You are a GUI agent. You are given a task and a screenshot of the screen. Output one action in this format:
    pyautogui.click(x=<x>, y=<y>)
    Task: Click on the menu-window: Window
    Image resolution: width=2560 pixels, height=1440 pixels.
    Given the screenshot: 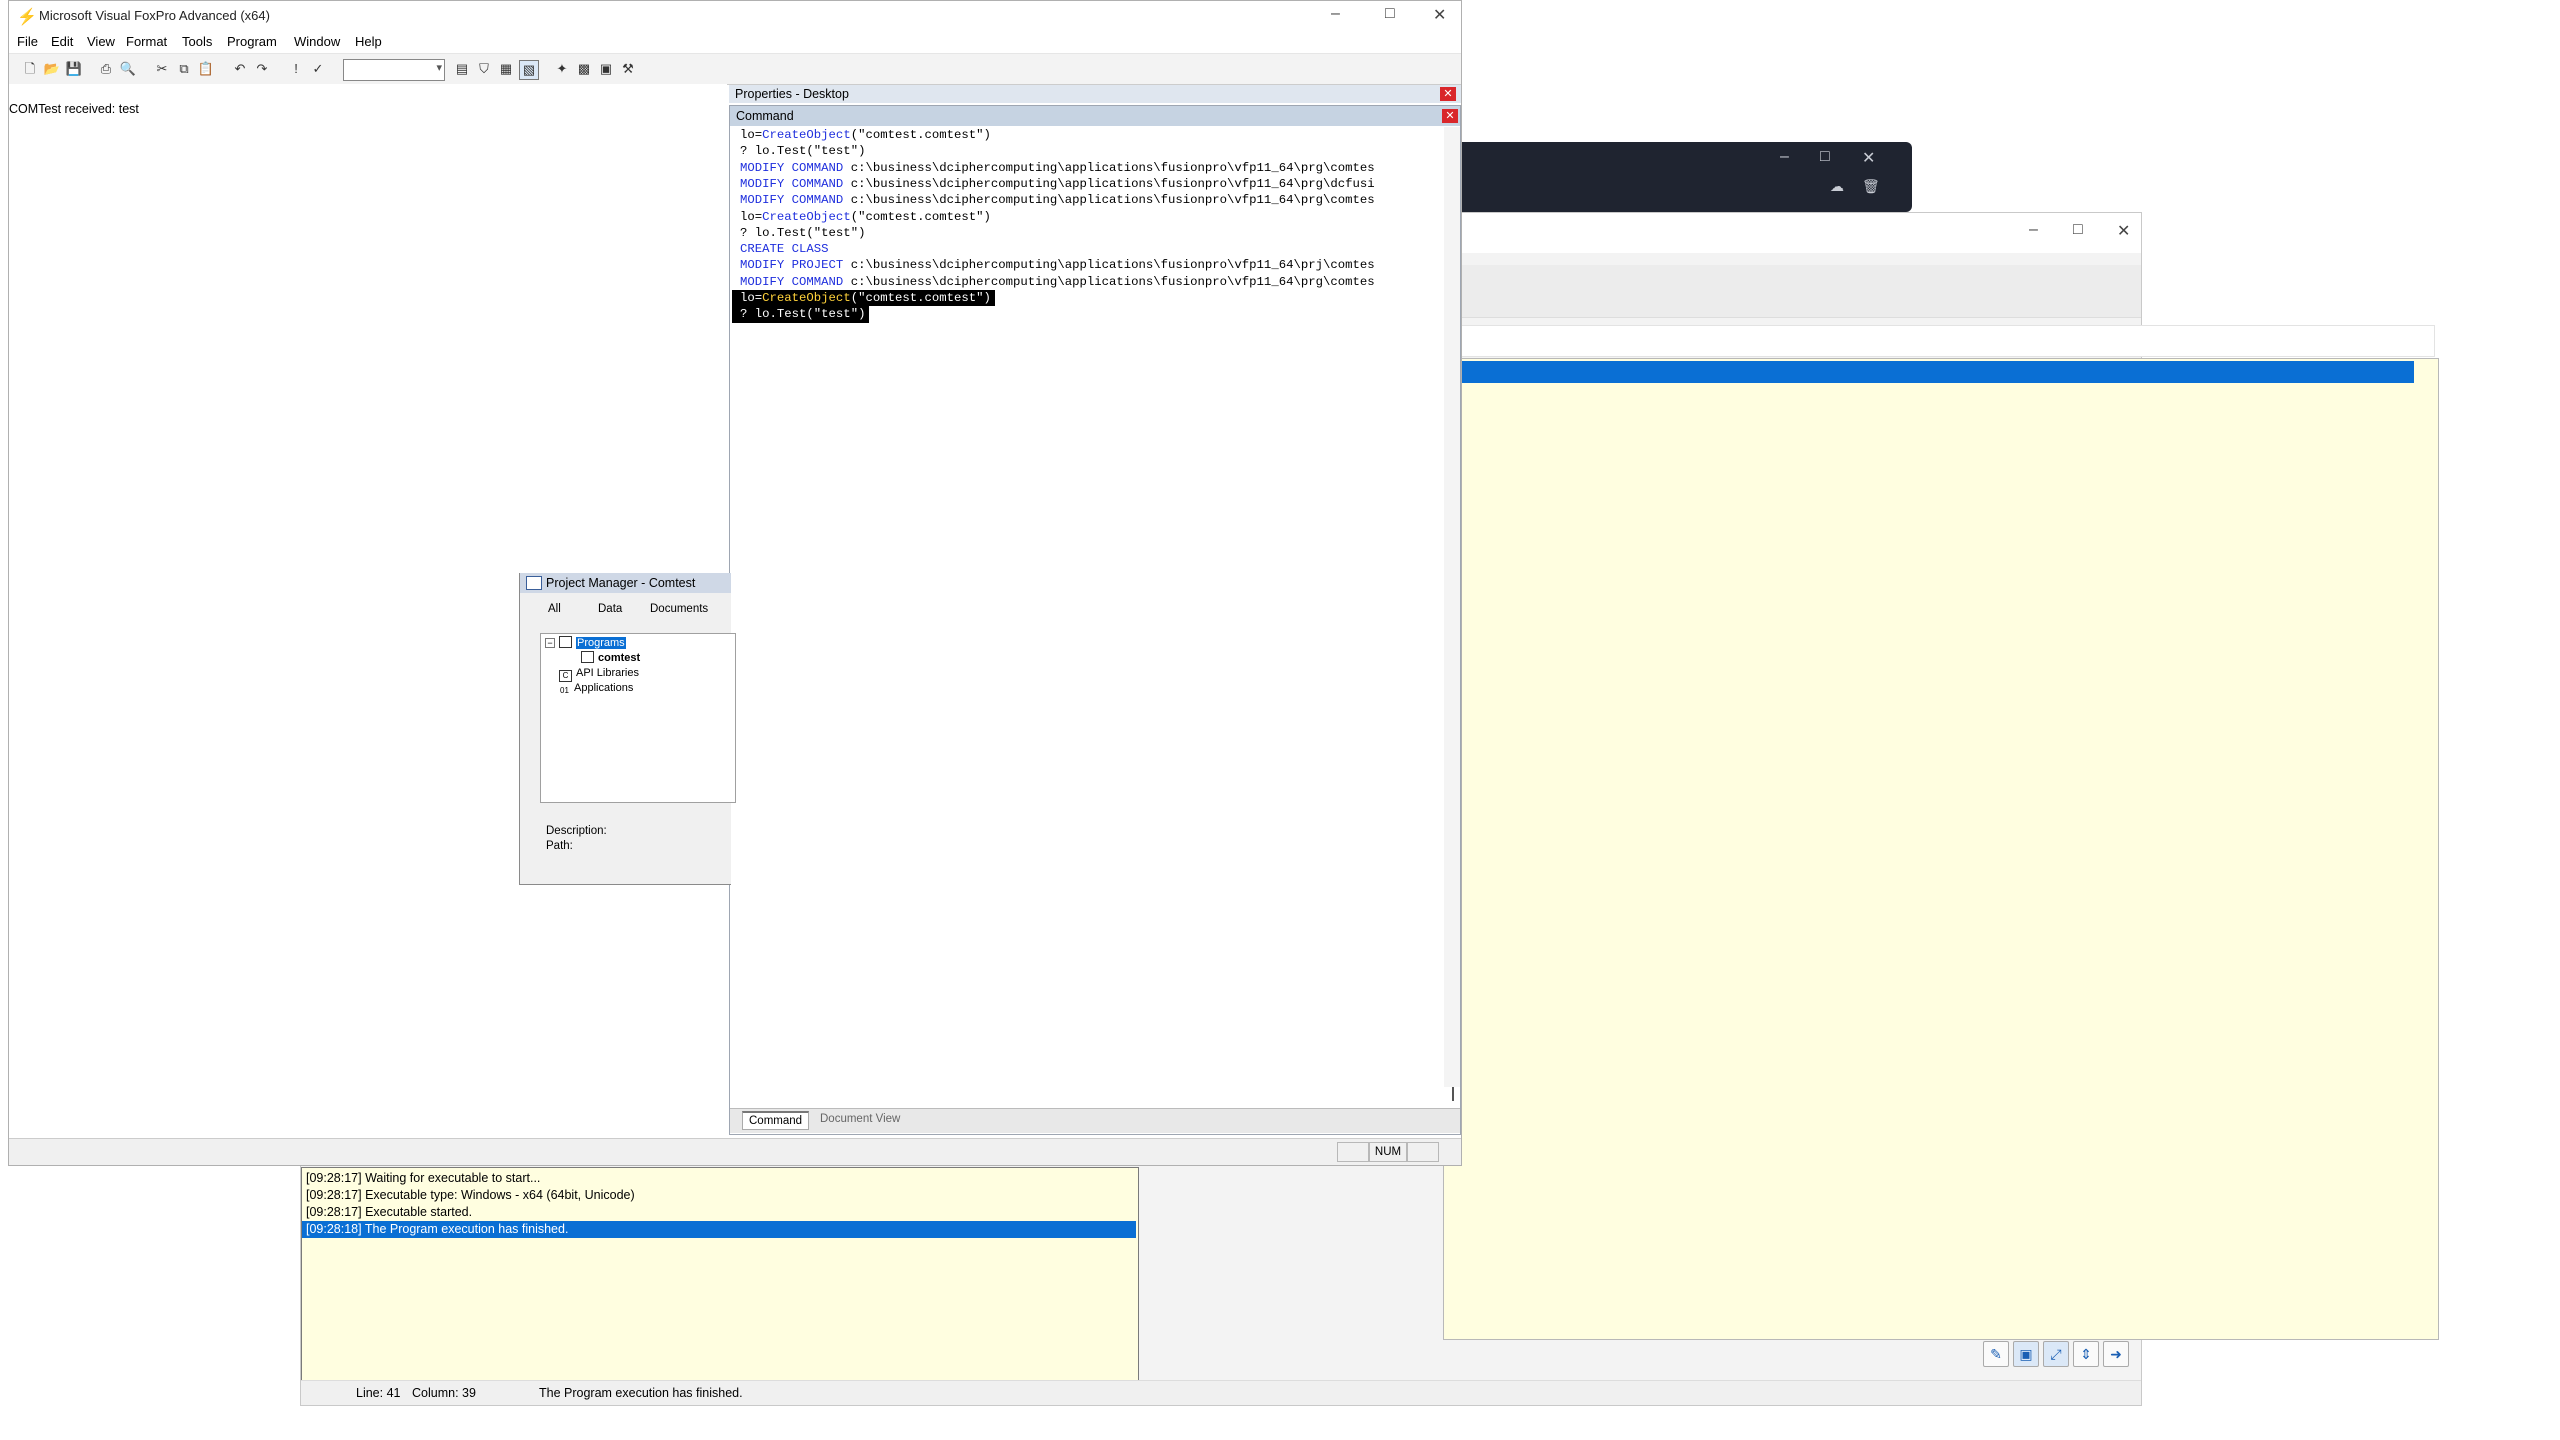 What is the action you would take?
    pyautogui.click(x=317, y=41)
    